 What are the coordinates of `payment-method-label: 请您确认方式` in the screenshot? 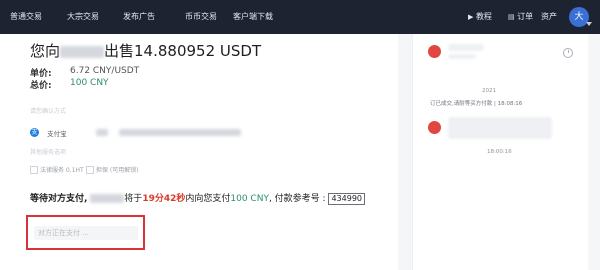 It's located at (48, 111).